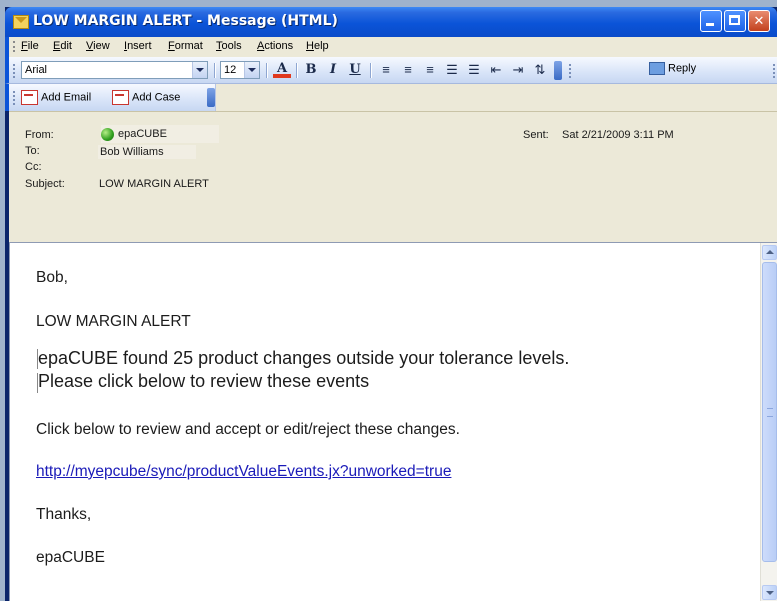 The image size is (777, 601). I want to click on font-color-button: A, so click(282, 70).